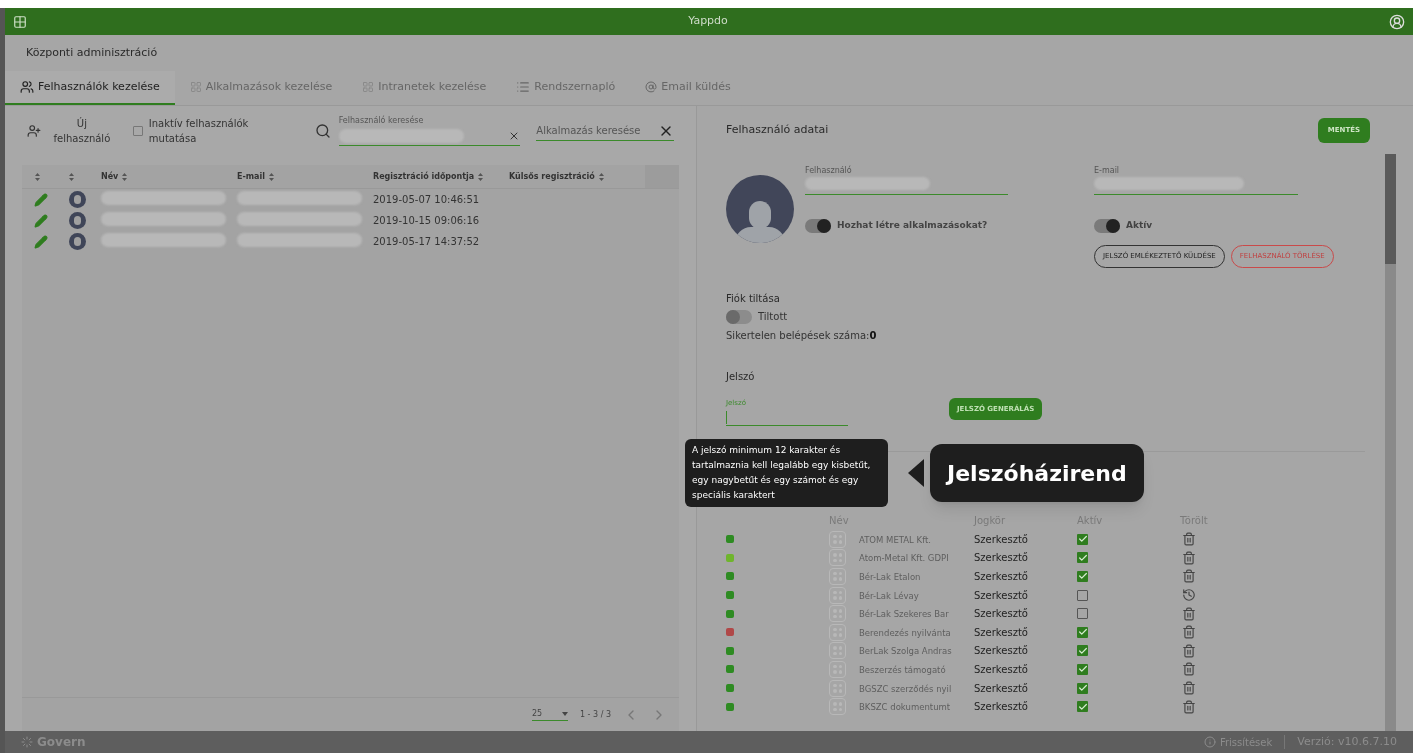 The width and height of the screenshot is (1413, 753). What do you see at coordinates (199, 131) in the screenshot?
I see `checkbox-label: Inaktív felhasználók mutatása` at bounding box center [199, 131].